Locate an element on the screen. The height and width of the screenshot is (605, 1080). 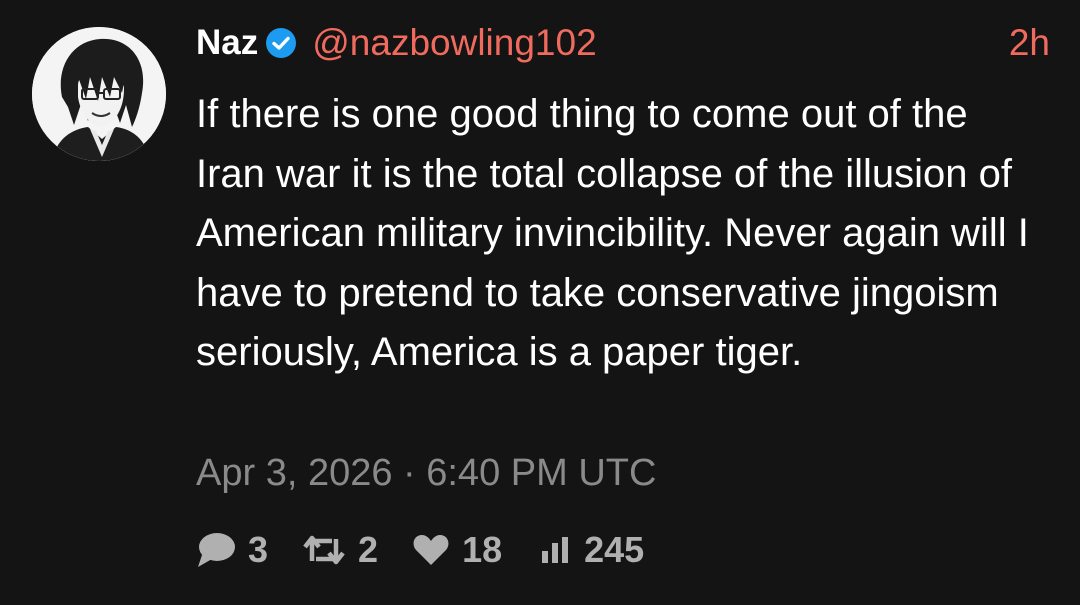
avatar is located at coordinates (99, 94).